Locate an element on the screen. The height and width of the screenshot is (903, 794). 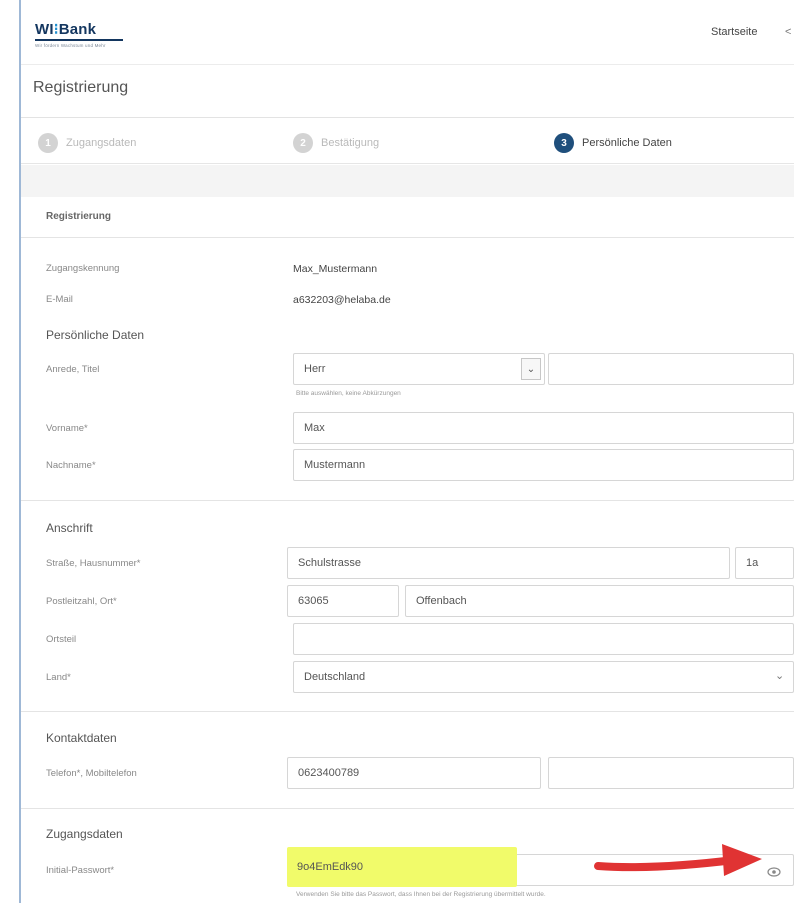
section-title: Registrierung is located at coordinates (79, 216).